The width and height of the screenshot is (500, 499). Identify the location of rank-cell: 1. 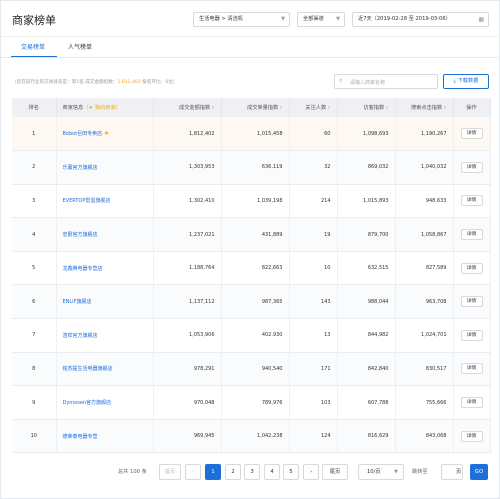
(34, 134).